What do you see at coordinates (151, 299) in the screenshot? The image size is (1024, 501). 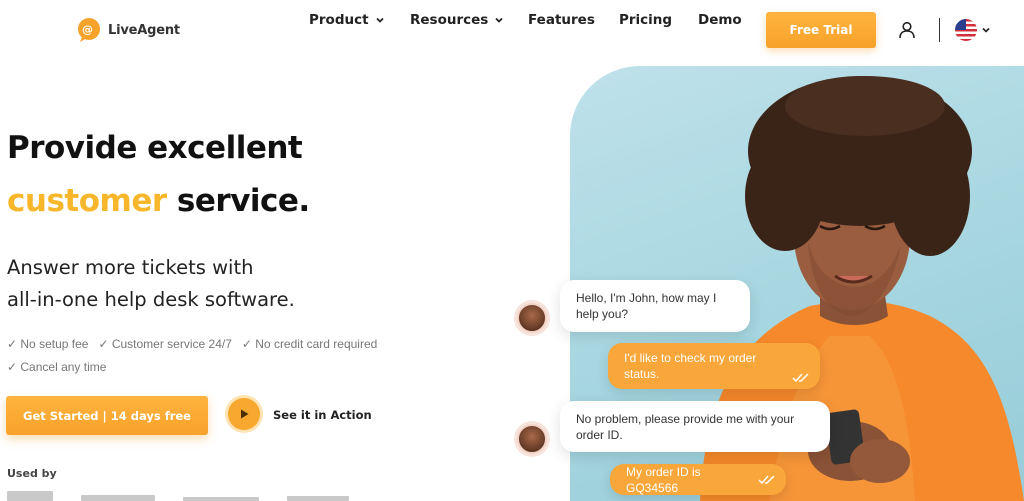 I see `hero-subtitle-line2: all-in-one help desk software.` at bounding box center [151, 299].